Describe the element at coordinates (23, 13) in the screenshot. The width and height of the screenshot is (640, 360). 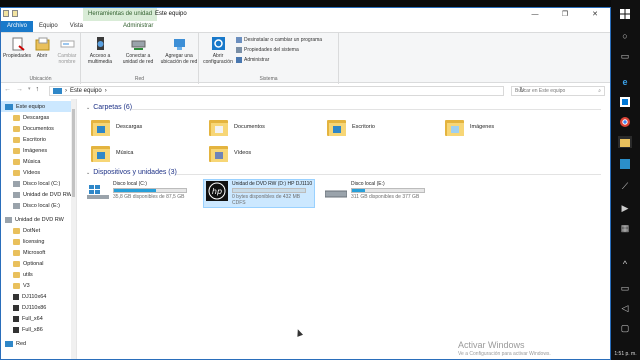
I see `customize-qat-icon` at that location.